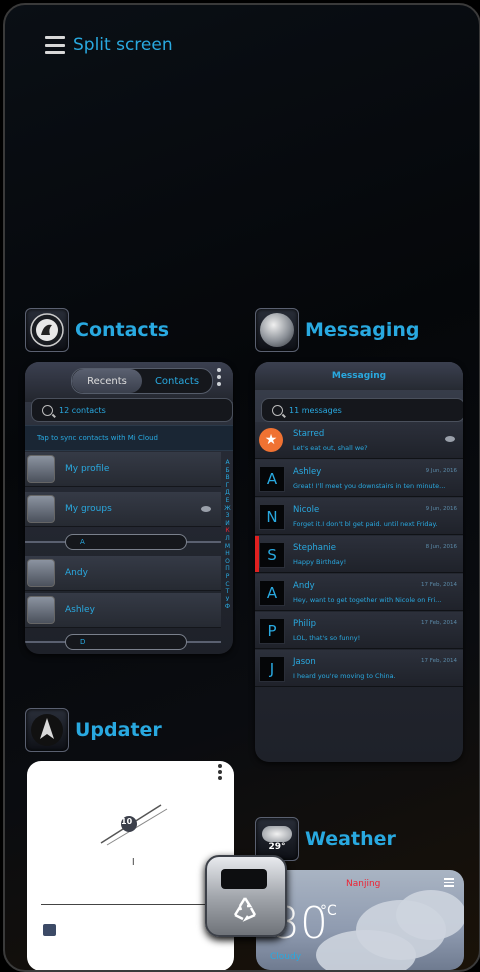 This screenshot has width=480, height=972. Describe the element at coordinates (41, 469) in the screenshot. I see `profile-avatar` at that location.